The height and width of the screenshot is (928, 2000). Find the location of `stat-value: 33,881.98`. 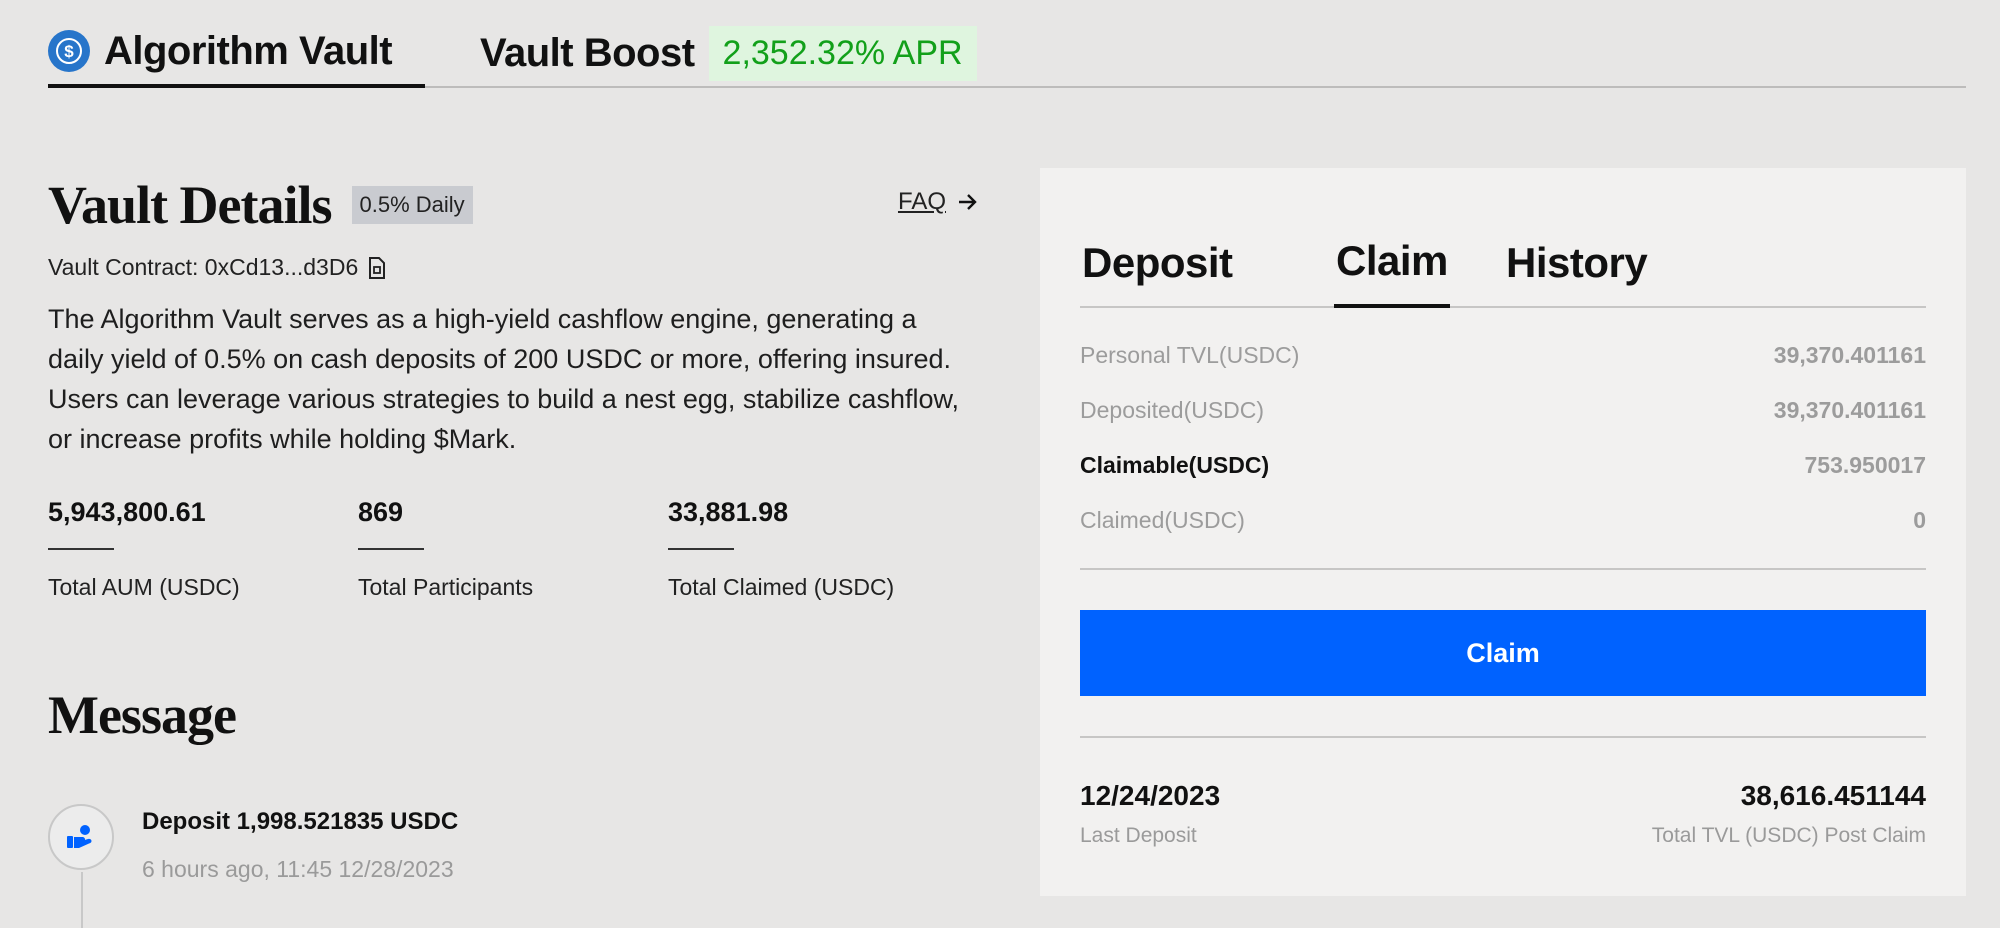

stat-value: 33,881.98 is located at coordinates (728, 512).